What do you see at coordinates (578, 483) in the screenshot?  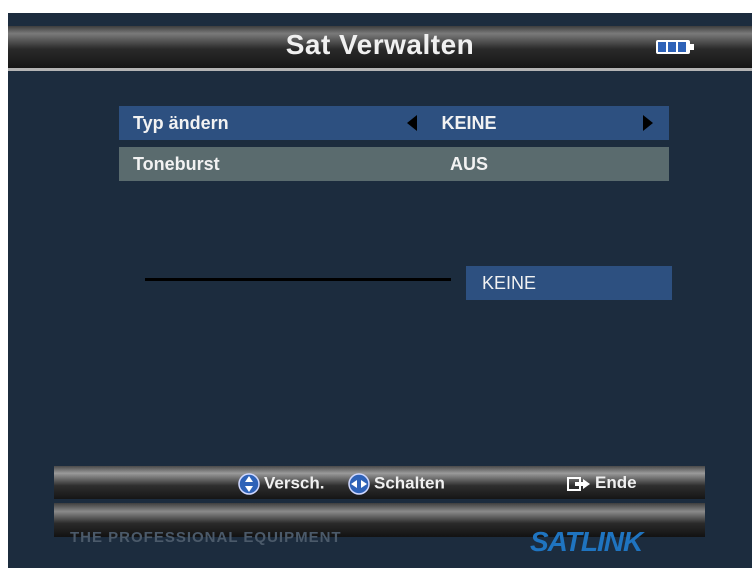 I see `exit-icon` at bounding box center [578, 483].